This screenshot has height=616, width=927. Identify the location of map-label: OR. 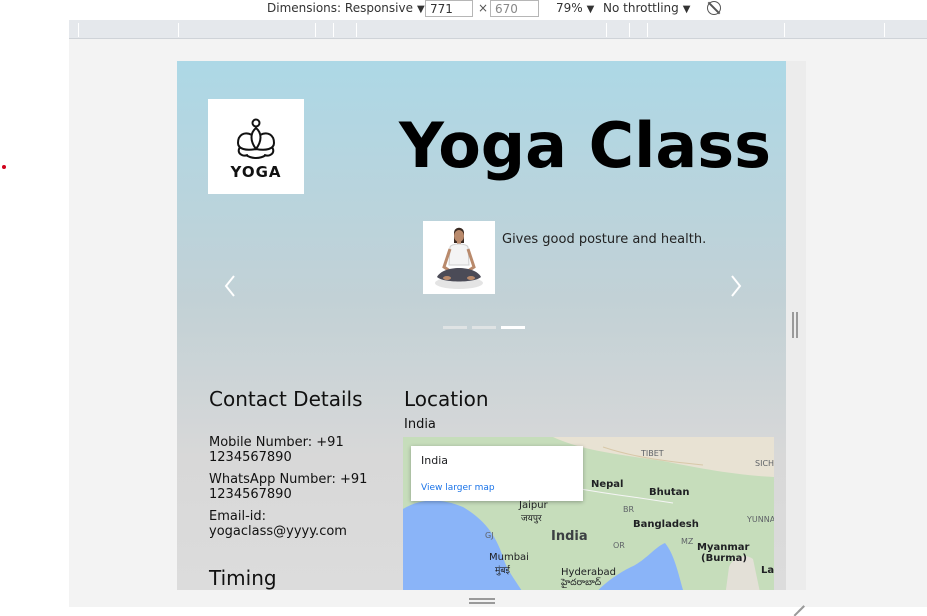
(619, 545).